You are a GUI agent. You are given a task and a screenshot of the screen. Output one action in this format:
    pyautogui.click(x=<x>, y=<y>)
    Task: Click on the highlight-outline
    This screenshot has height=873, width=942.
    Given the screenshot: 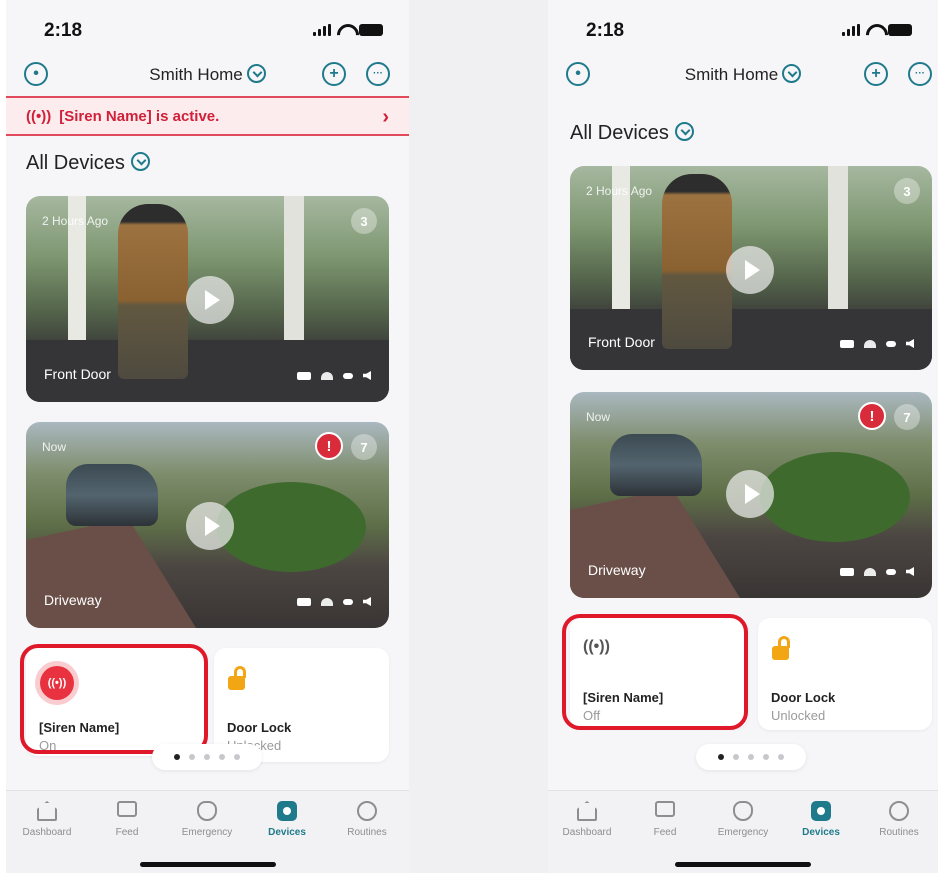 What is the action you would take?
    pyautogui.click(x=114, y=699)
    